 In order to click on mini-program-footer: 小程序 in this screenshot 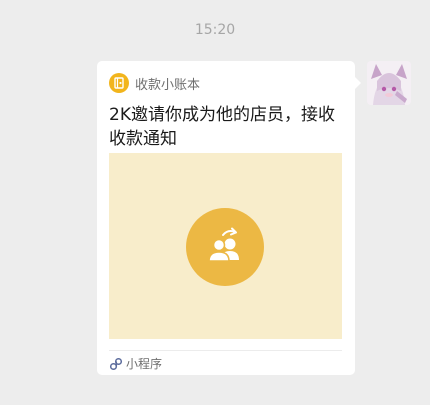, I will do `click(135, 363)`.